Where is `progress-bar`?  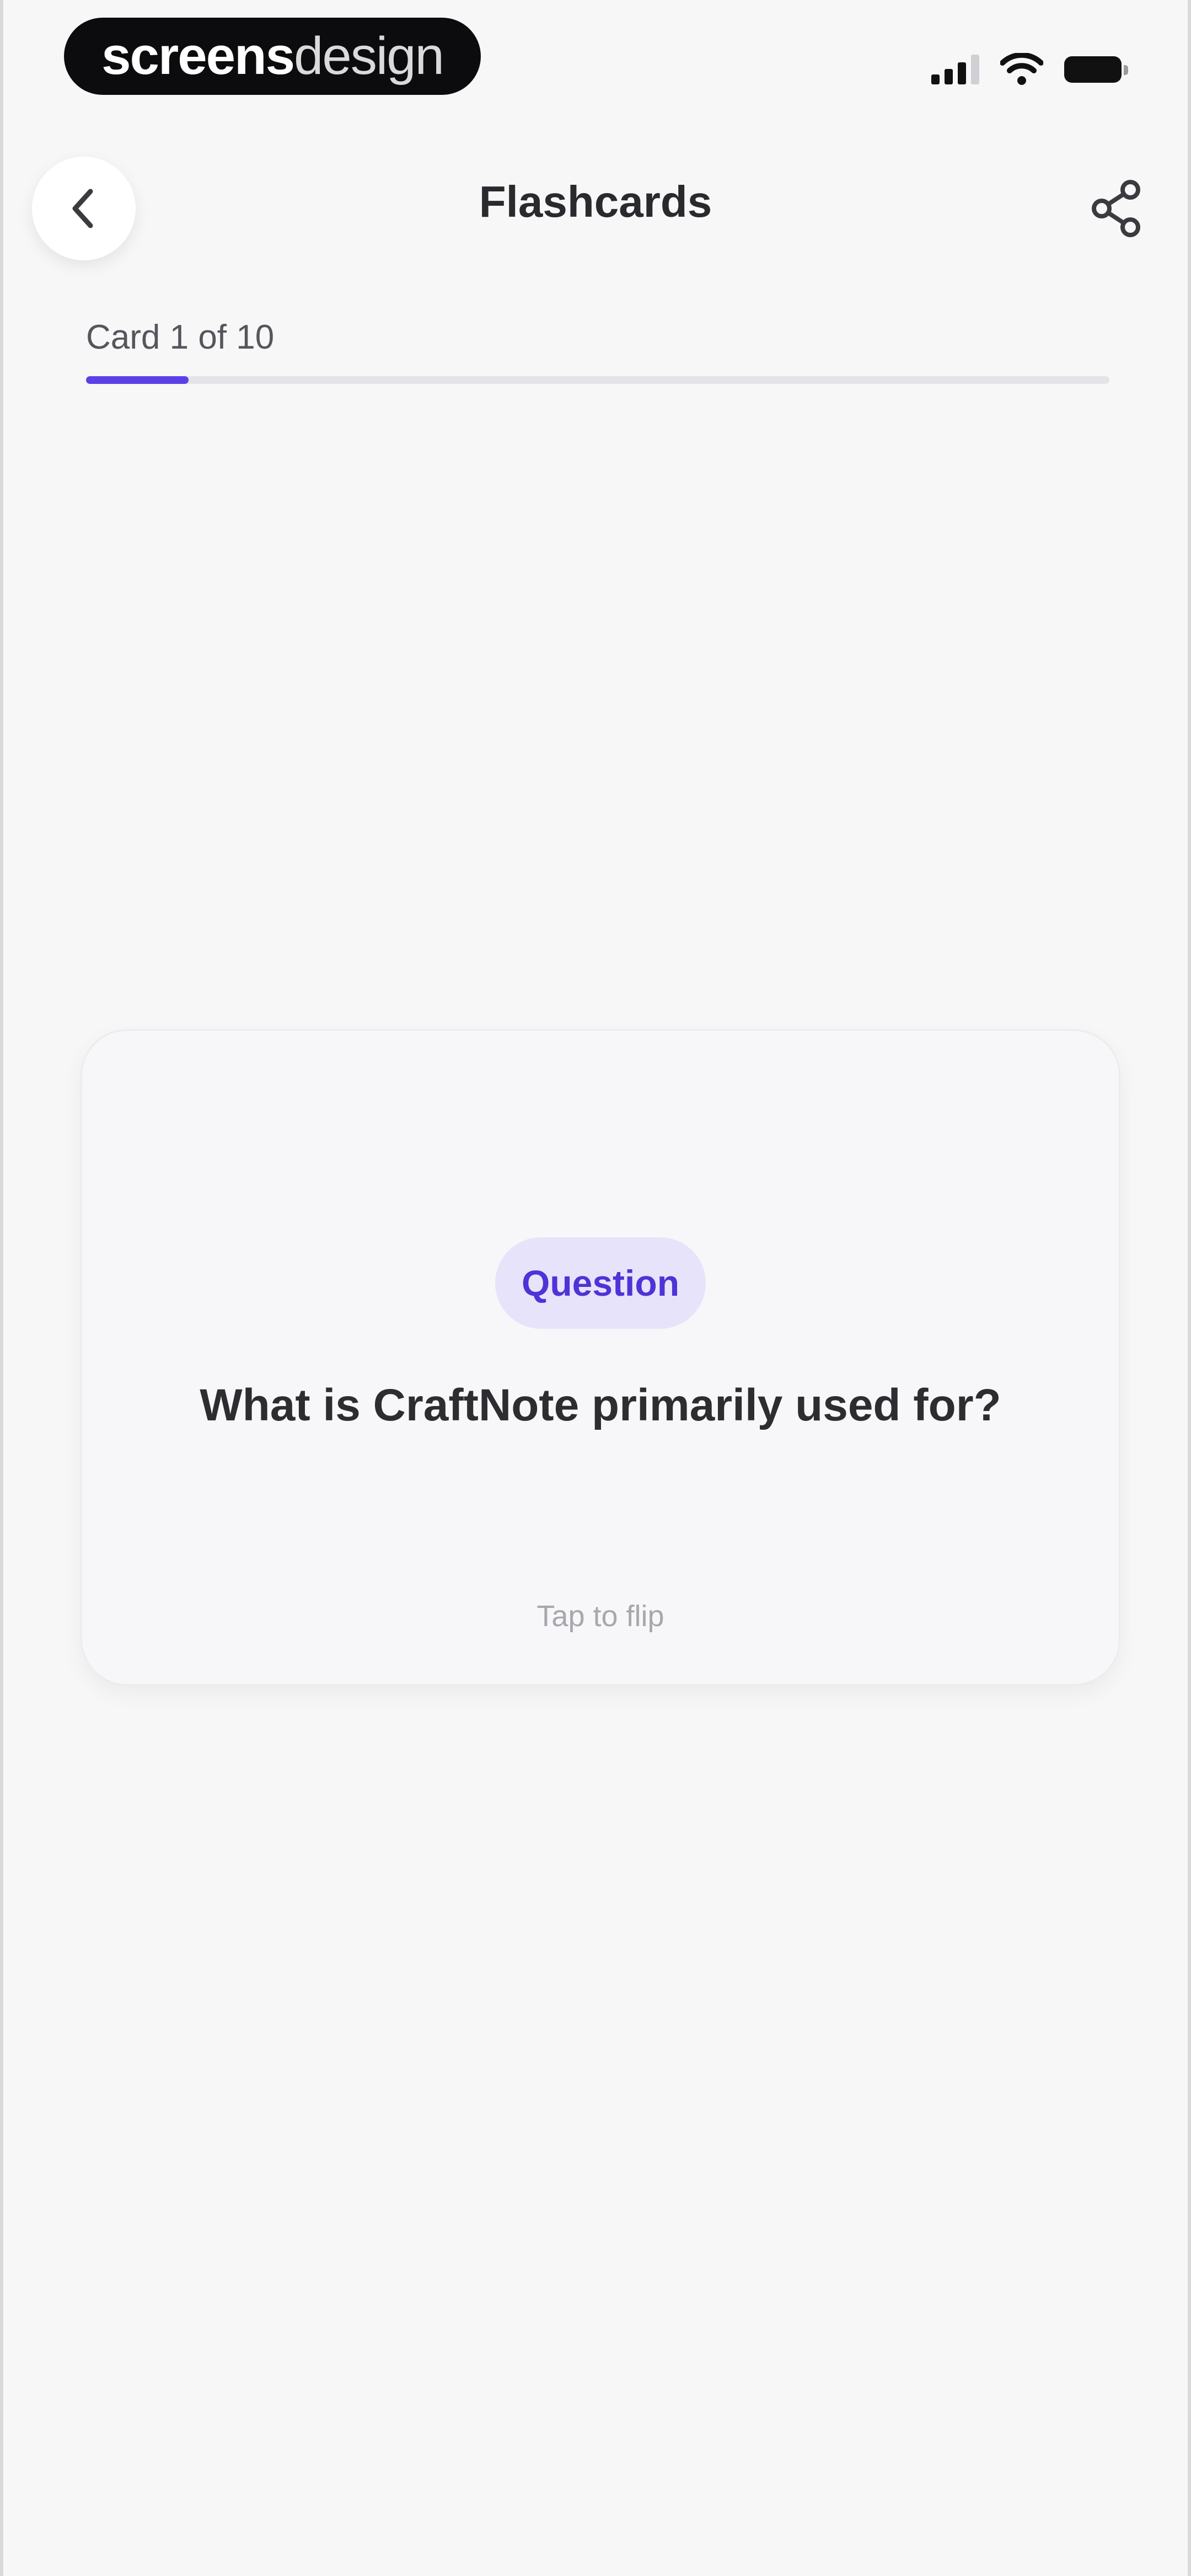 progress-bar is located at coordinates (597, 380).